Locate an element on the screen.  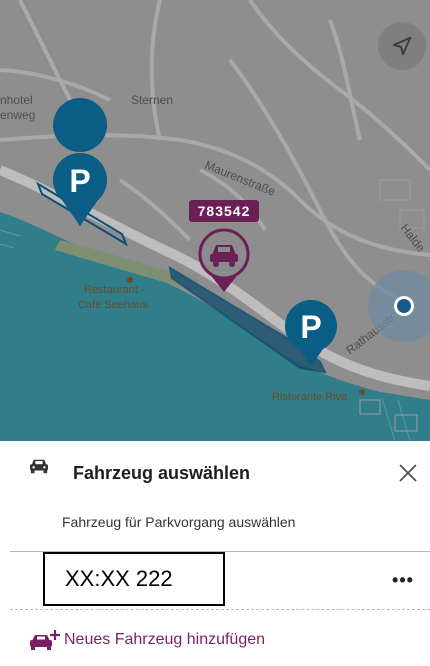
map-label-sternen: Sternen is located at coordinates (152, 100).